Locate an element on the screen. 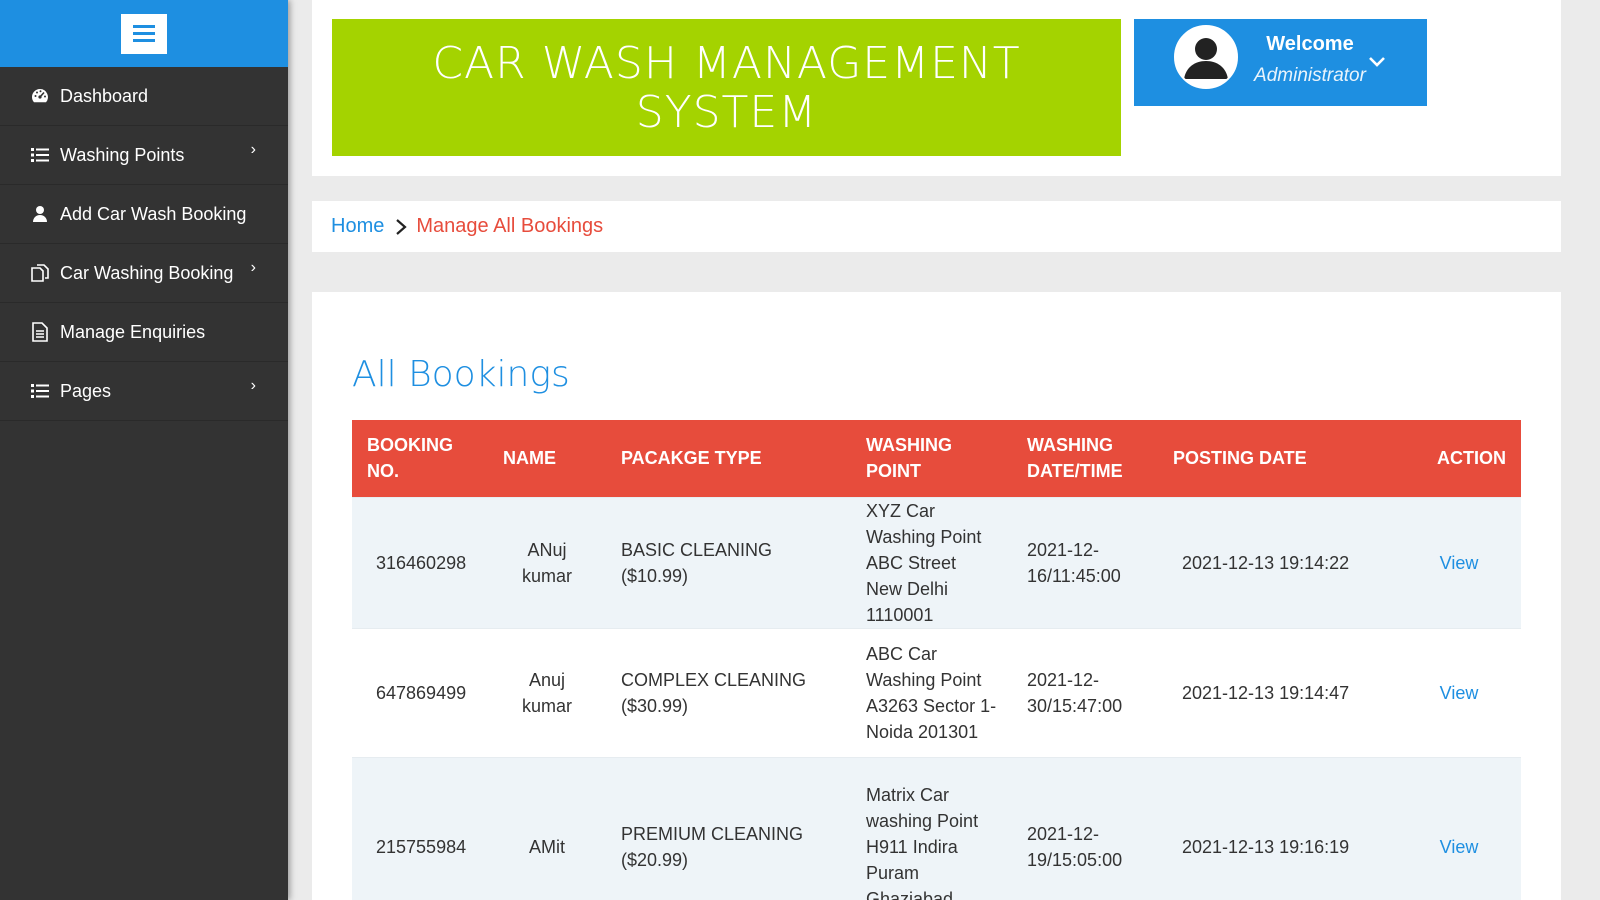 The width and height of the screenshot is (1600, 900). page-title: All Bookings is located at coordinates (461, 374).